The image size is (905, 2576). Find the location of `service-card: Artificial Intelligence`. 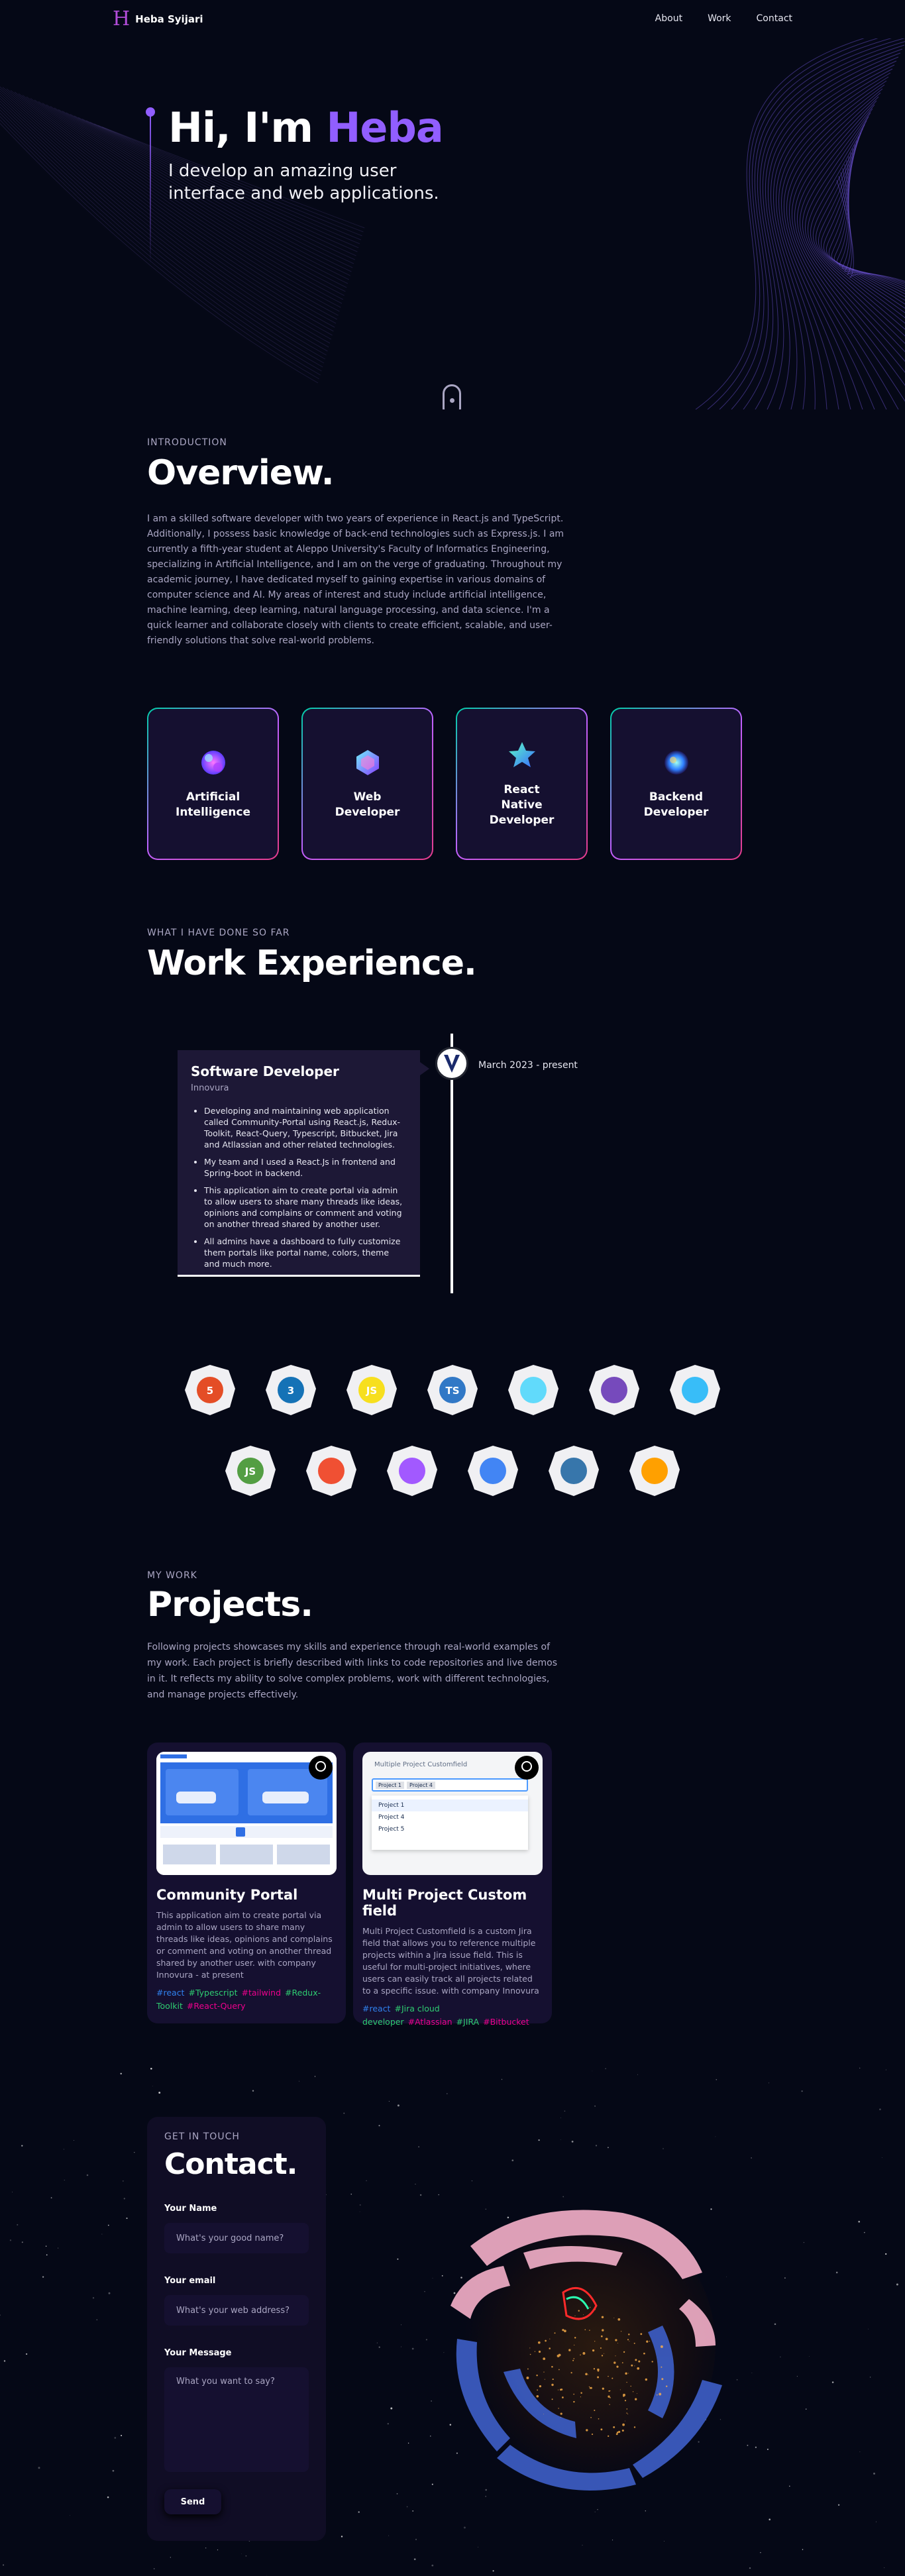

service-card: Artificial Intelligence is located at coordinates (213, 784).